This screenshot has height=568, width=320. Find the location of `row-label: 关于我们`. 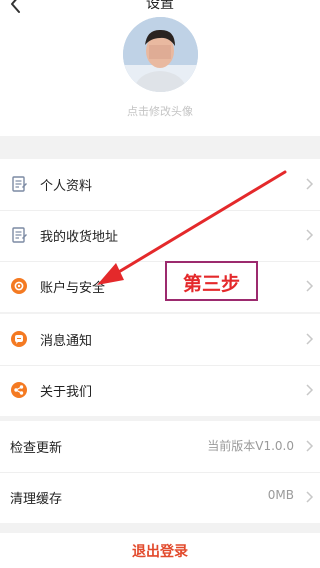

row-label: 关于我们 is located at coordinates (66, 392).